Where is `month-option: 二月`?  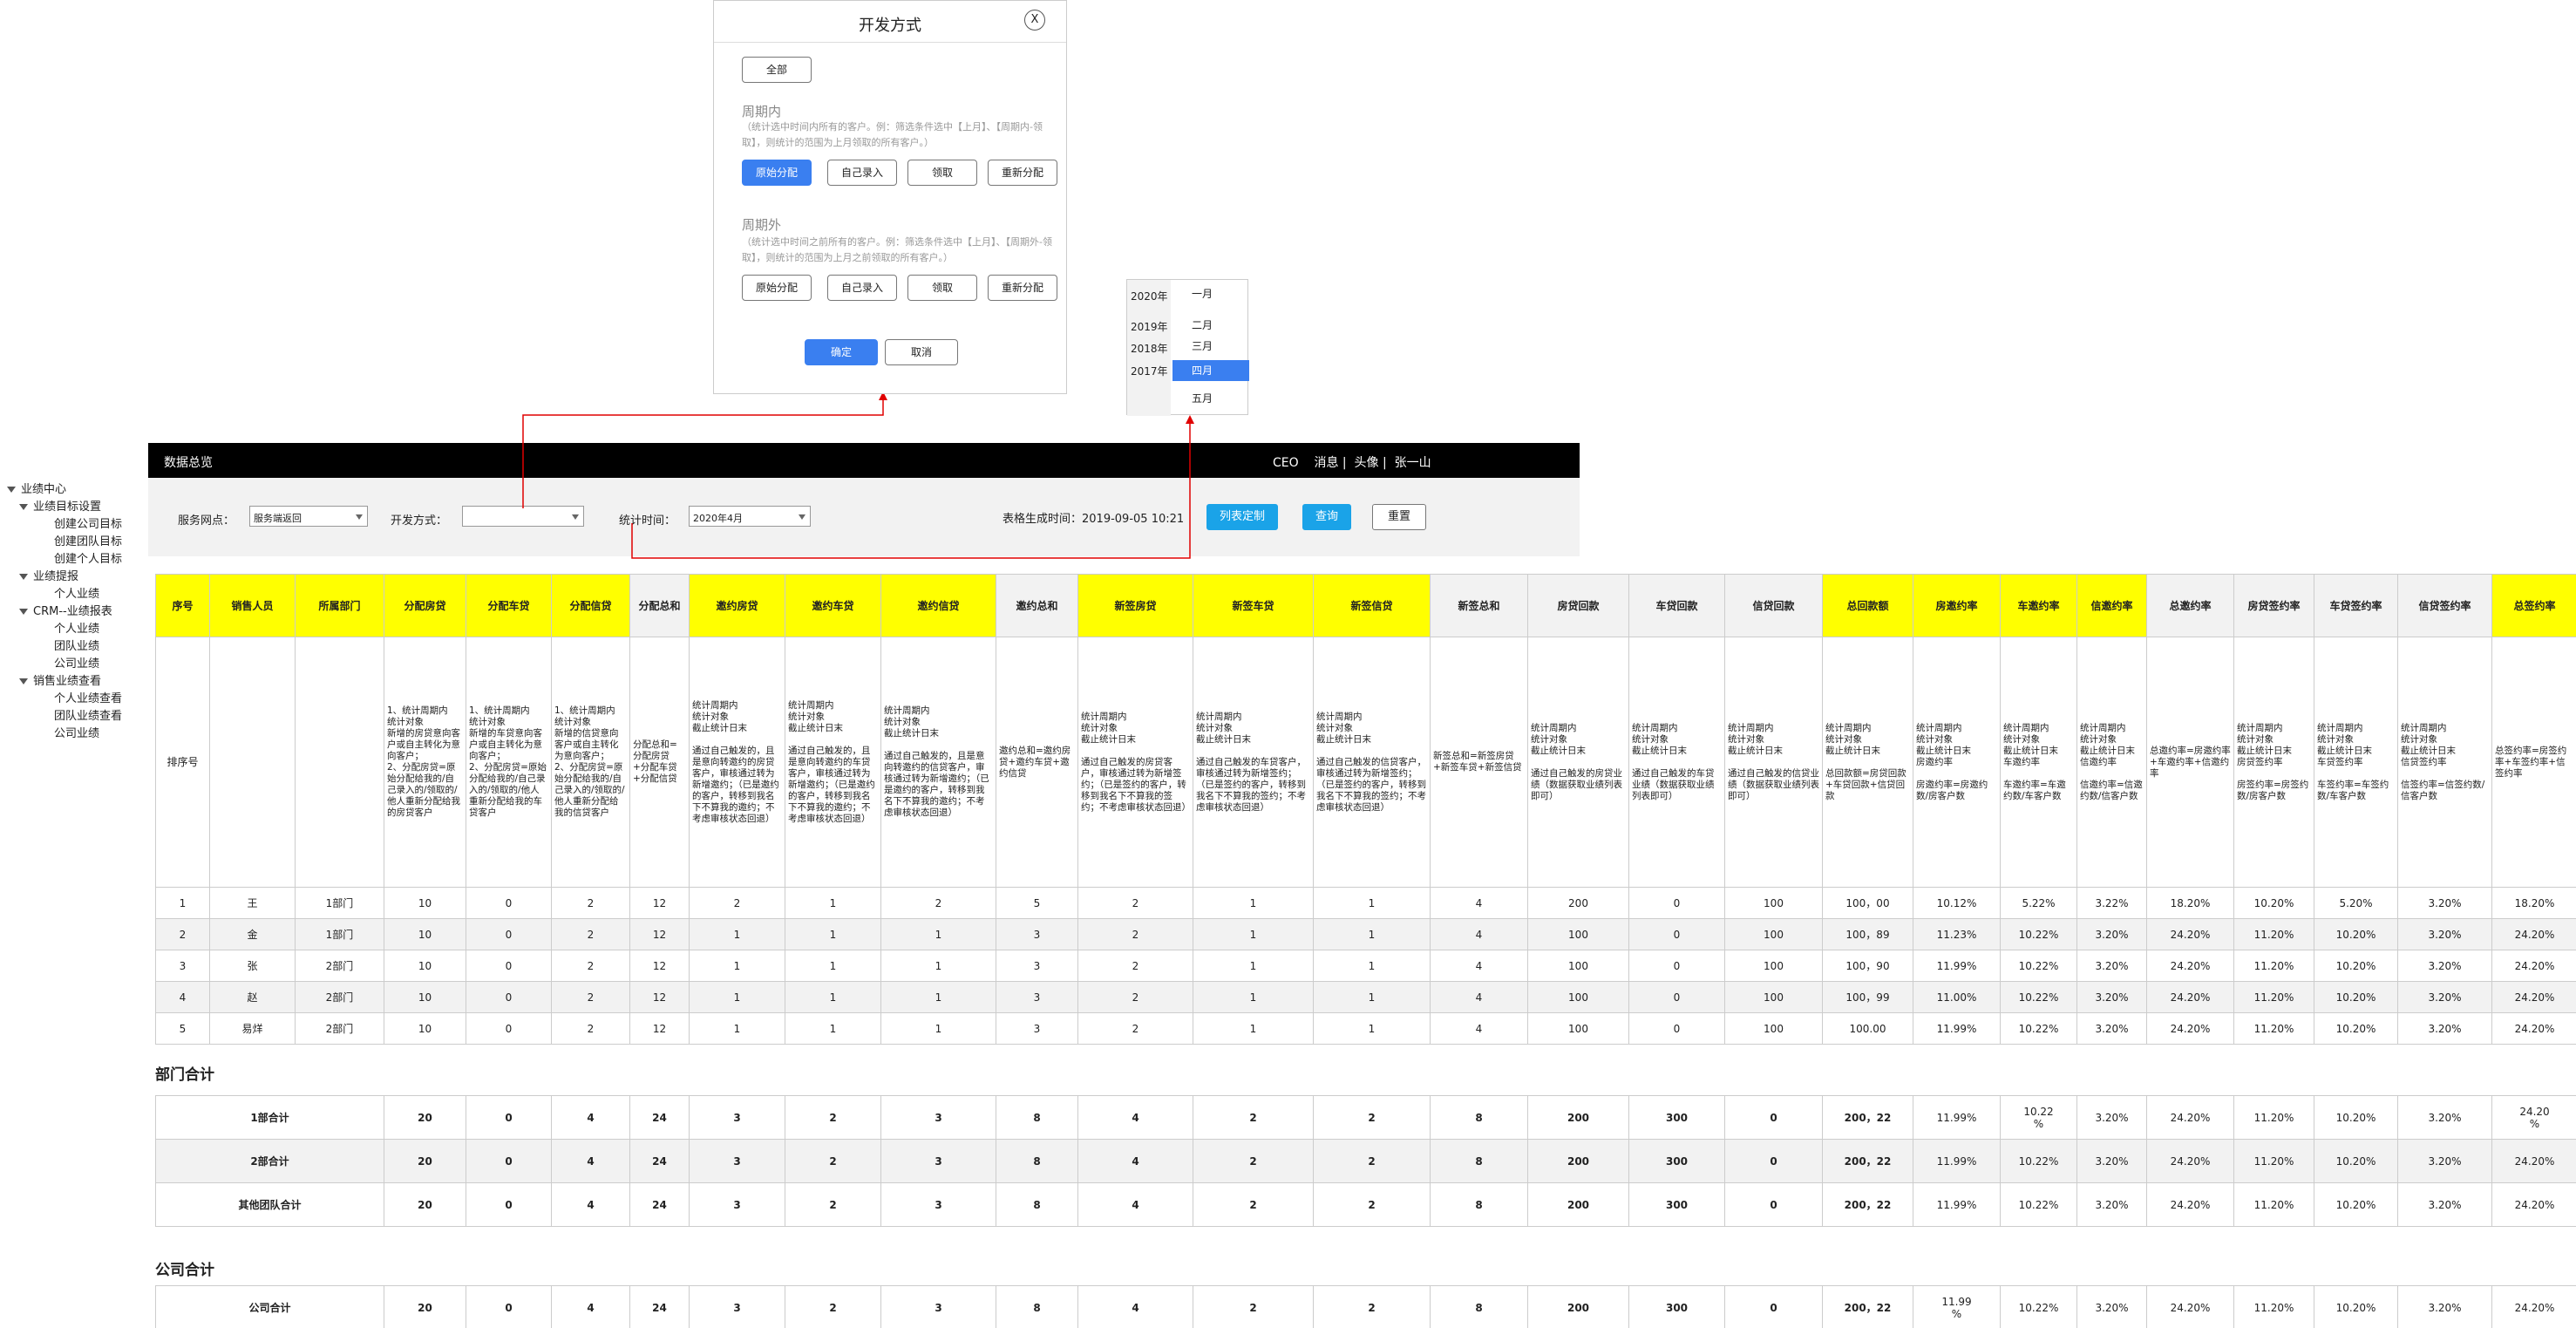 month-option: 二月 is located at coordinates (1210, 325).